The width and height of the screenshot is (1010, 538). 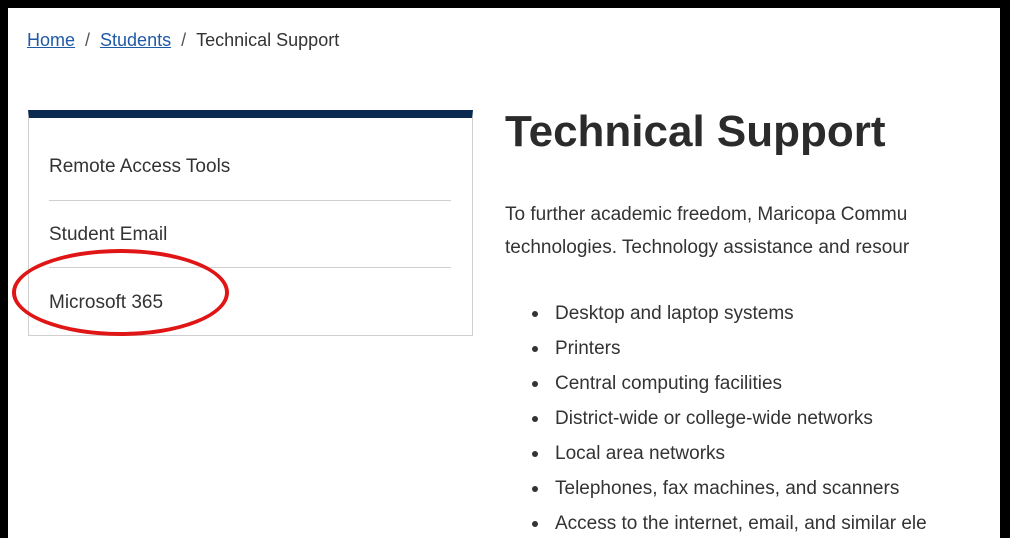 I want to click on list-item: District-wide or college-wide networks, so click(x=729, y=418).